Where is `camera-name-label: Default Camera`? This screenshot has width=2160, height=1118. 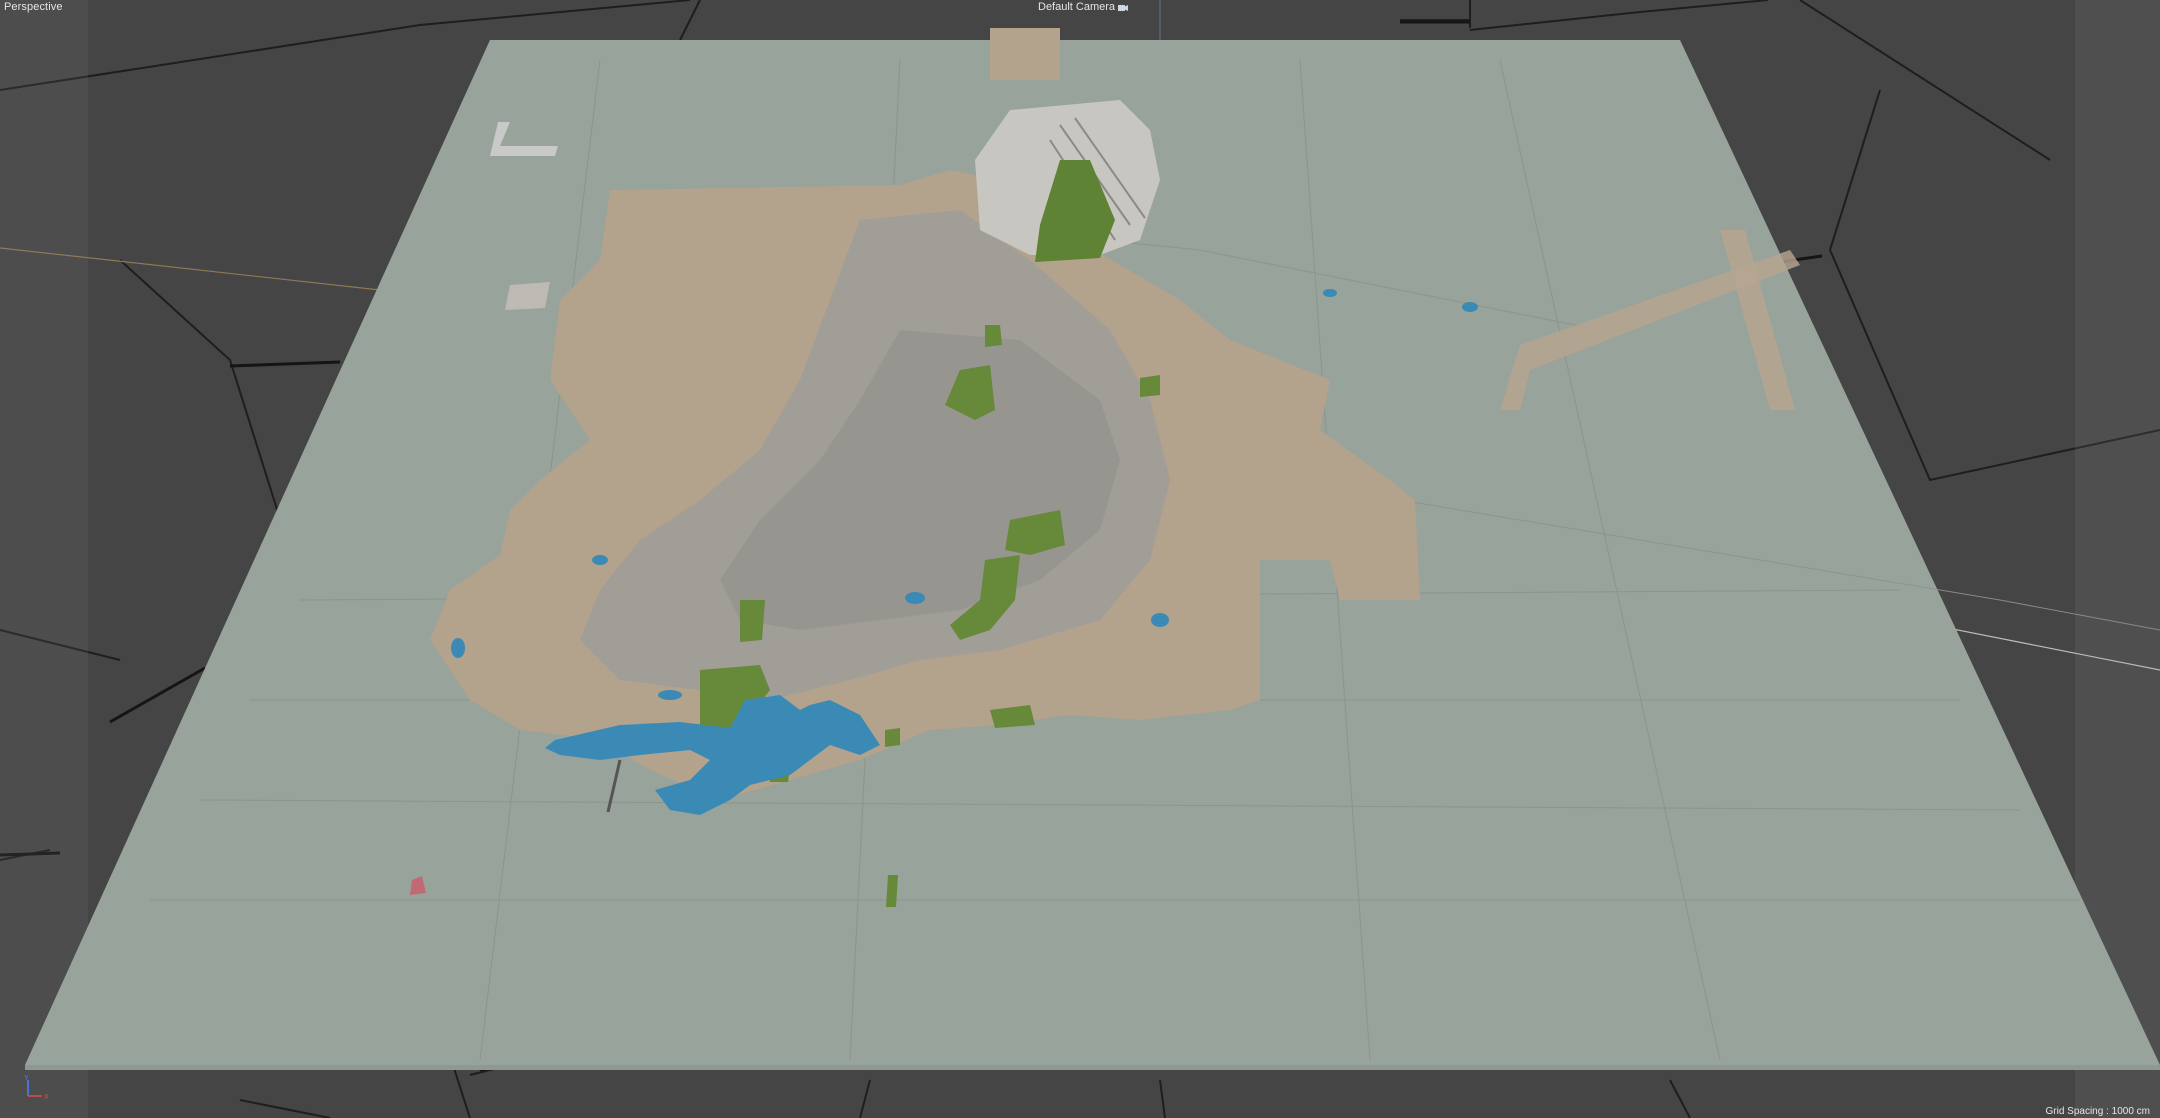
camera-name-label: Default Camera is located at coordinates (1077, 7).